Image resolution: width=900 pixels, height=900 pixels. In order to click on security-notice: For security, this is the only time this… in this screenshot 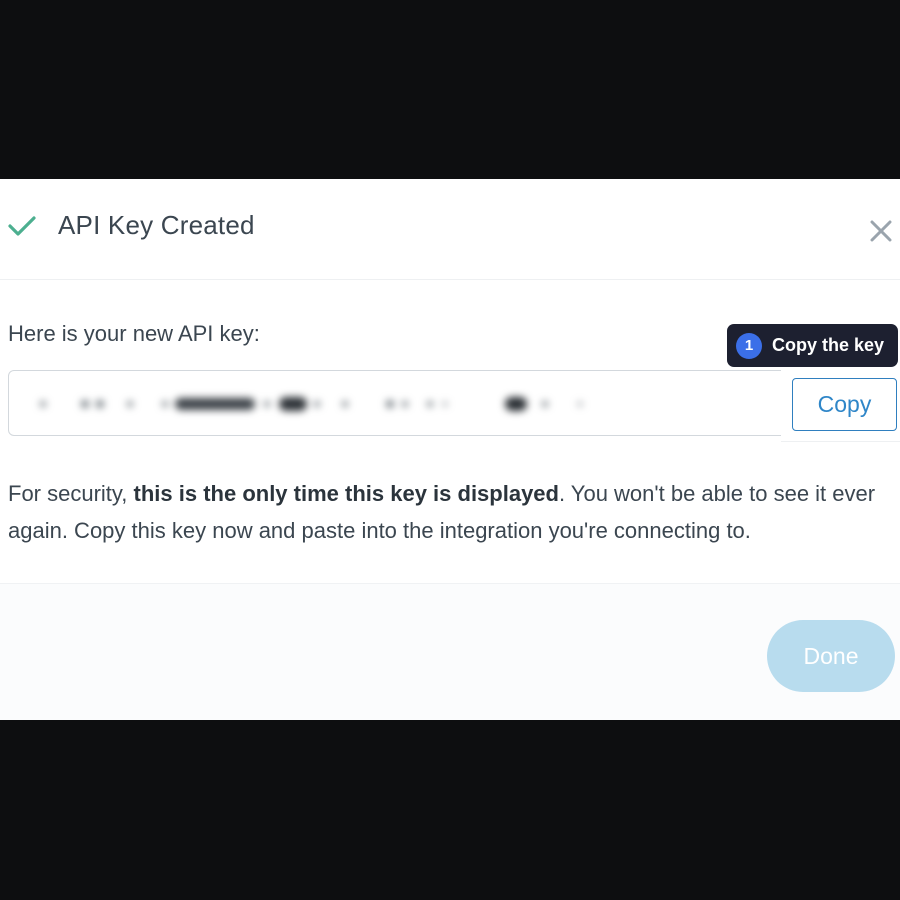, I will do `click(450, 512)`.